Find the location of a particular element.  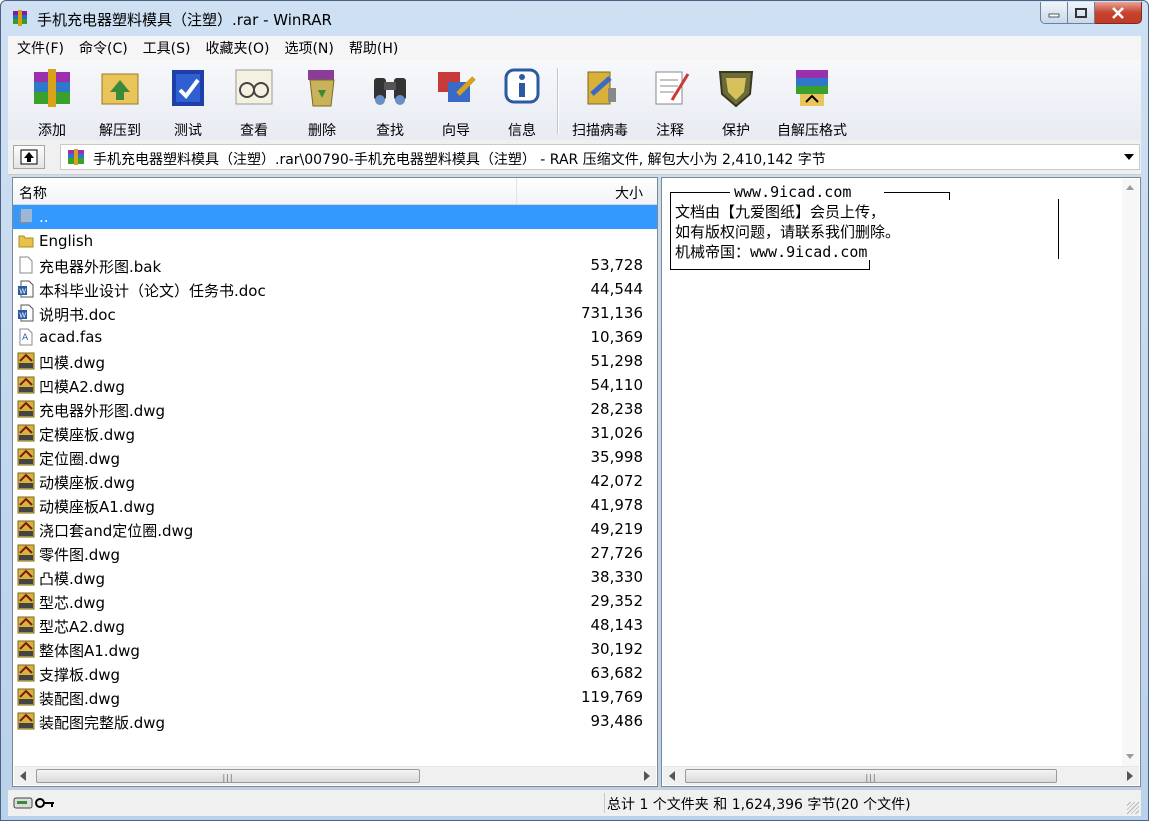

column-header-name: 名称 is located at coordinates (33, 193).